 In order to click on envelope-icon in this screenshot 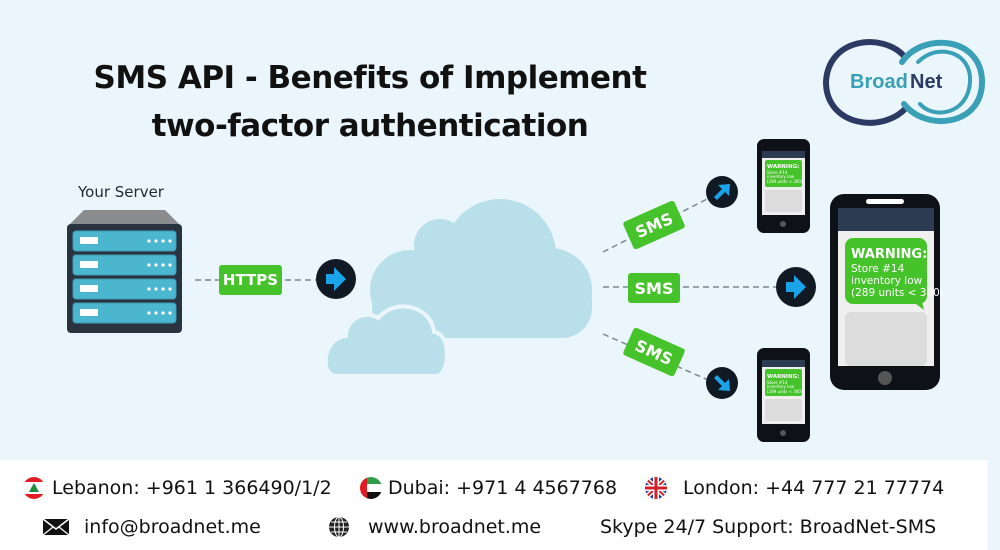, I will do `click(56, 527)`.